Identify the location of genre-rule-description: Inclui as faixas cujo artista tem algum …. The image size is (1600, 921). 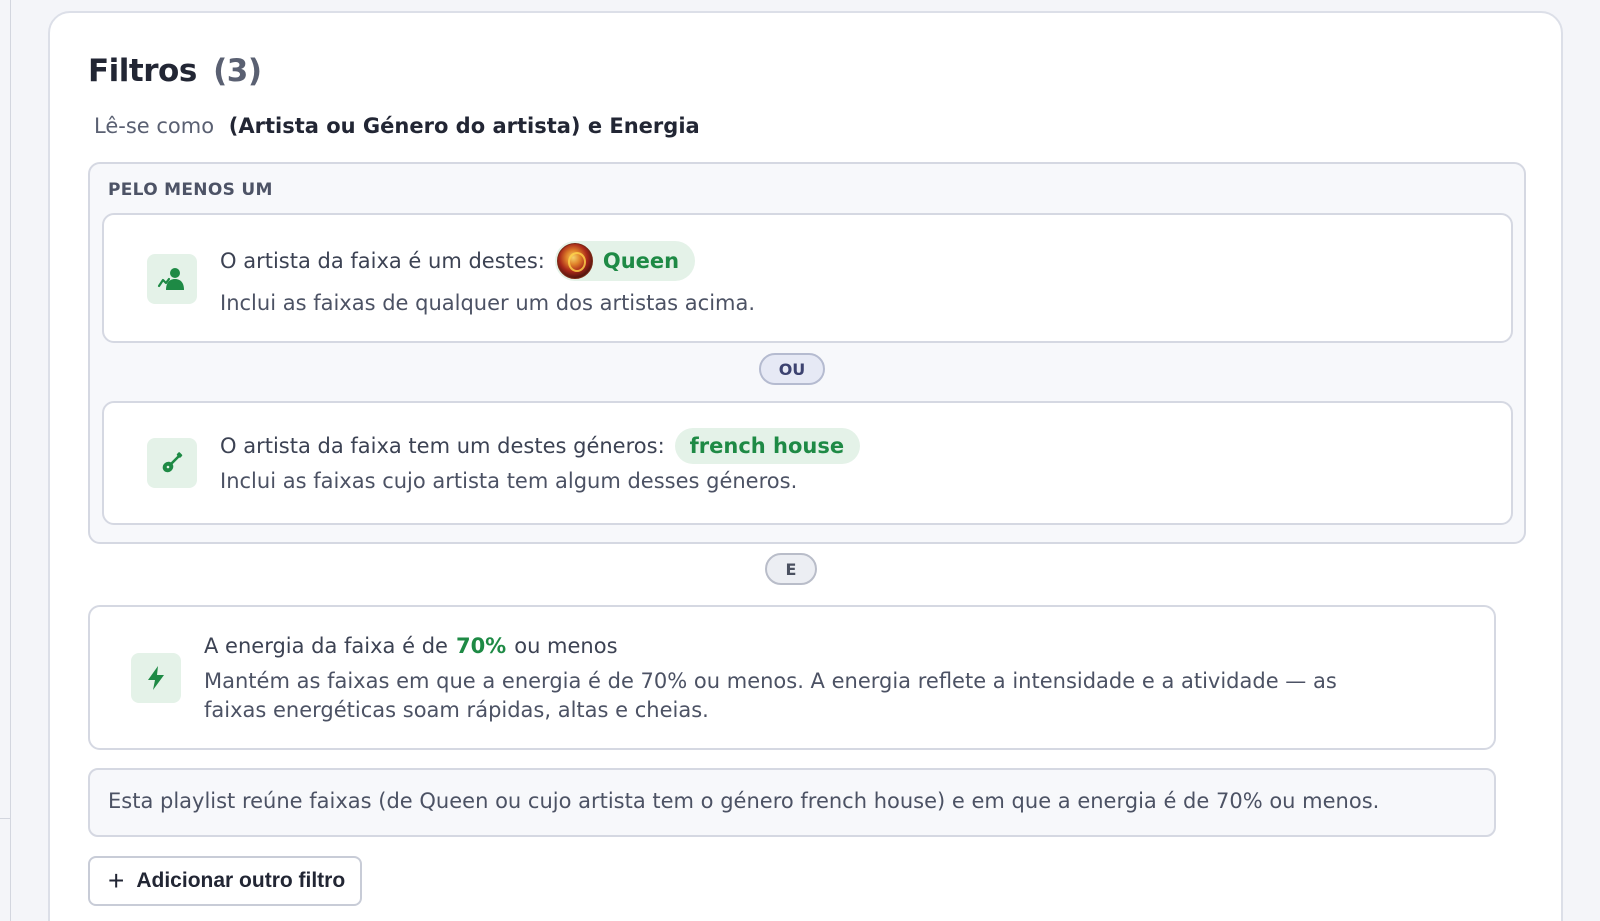
(509, 481).